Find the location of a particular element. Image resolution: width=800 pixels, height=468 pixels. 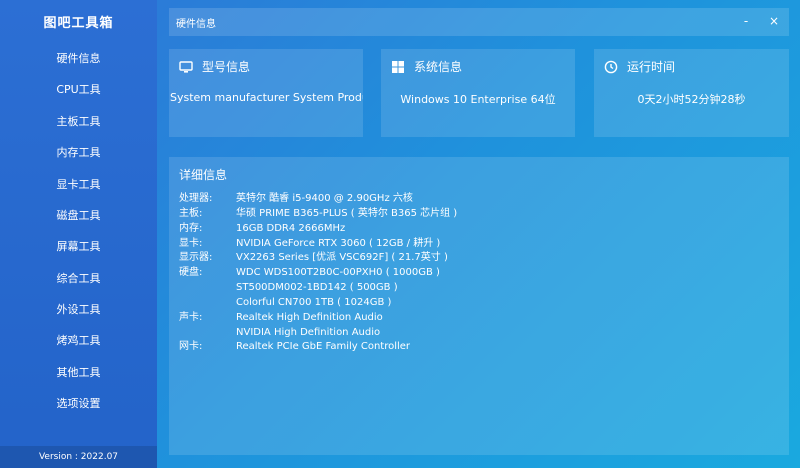

app-title: 图吧工具箱 is located at coordinates (78, 23).